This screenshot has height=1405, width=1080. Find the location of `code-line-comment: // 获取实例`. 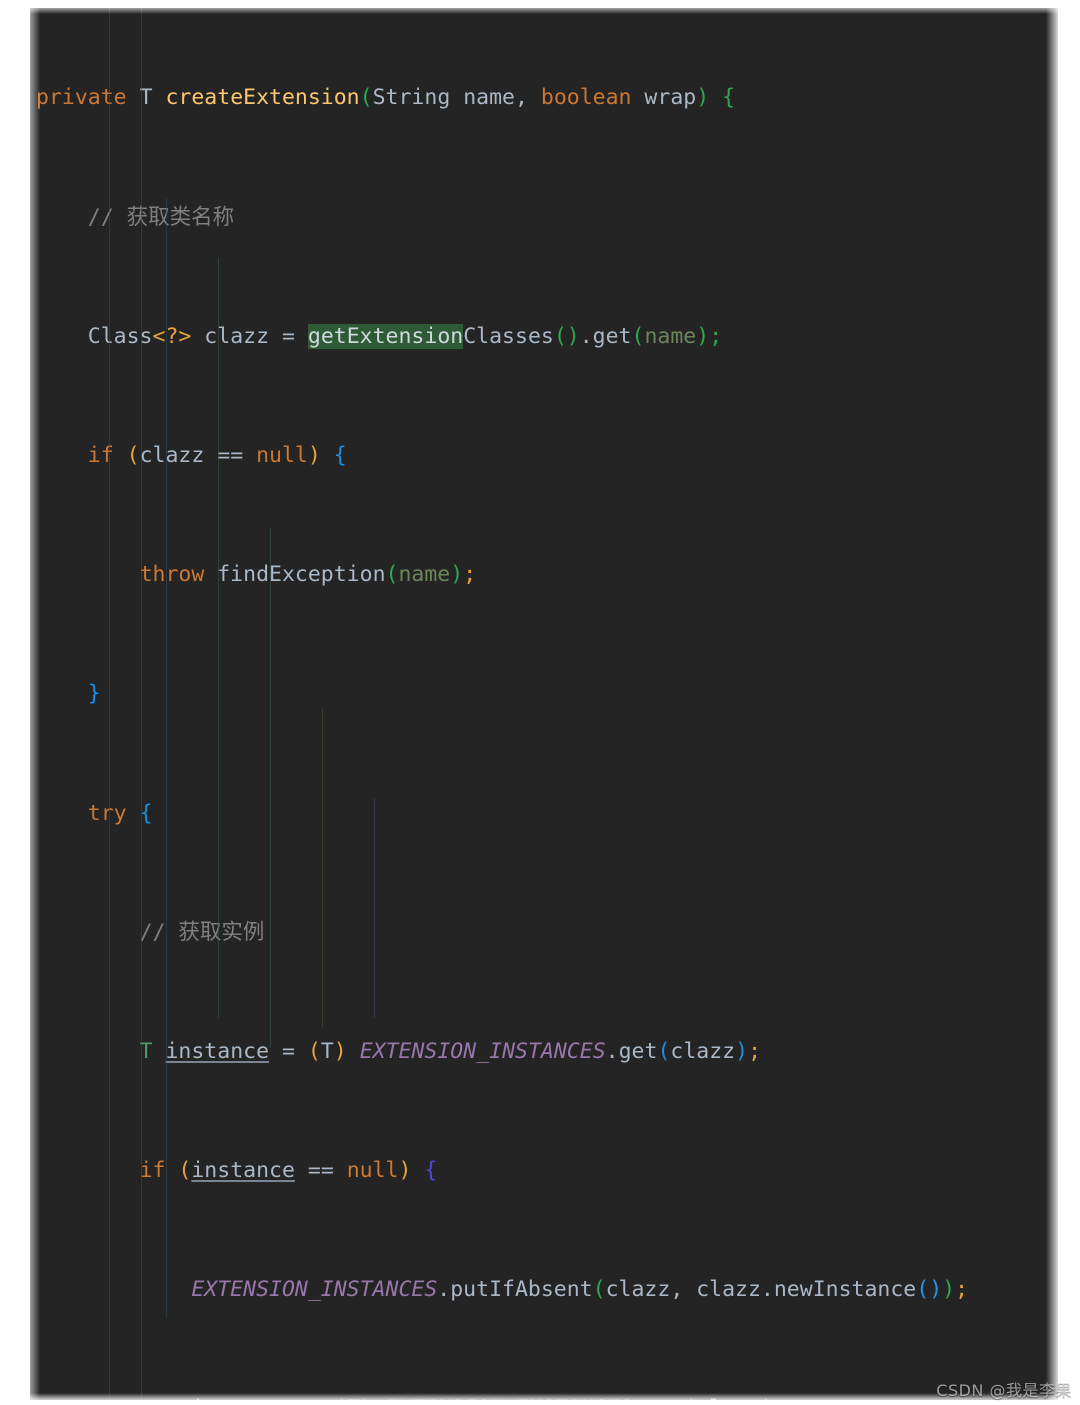

code-line-comment: // 获取实例 is located at coordinates (544, 933).